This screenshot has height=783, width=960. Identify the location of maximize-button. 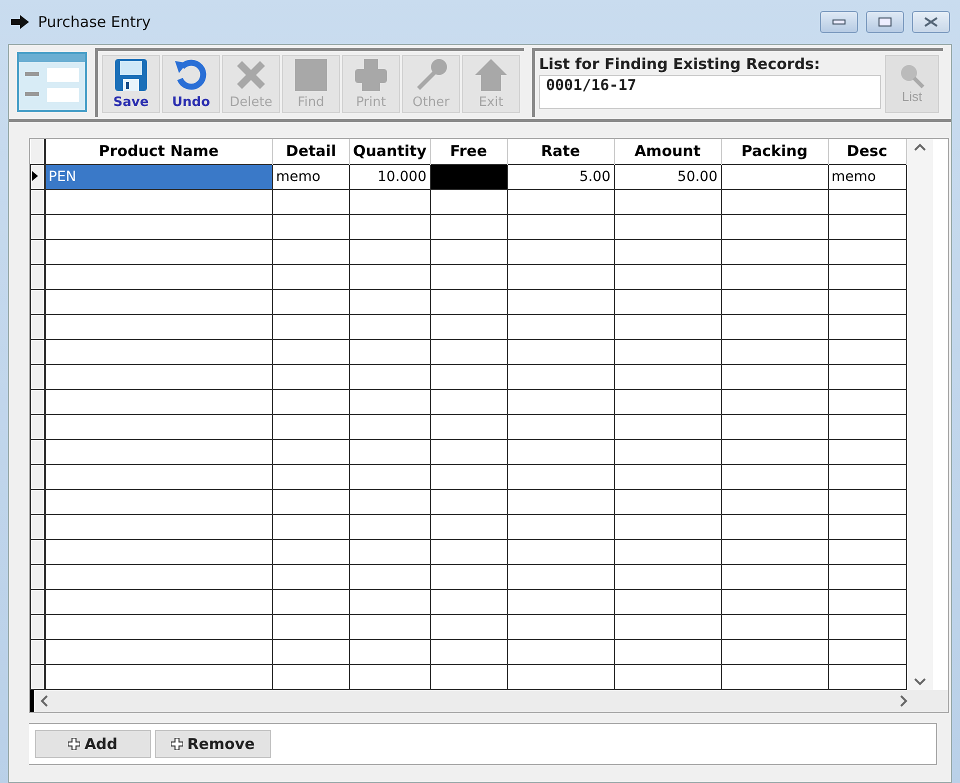
(885, 22).